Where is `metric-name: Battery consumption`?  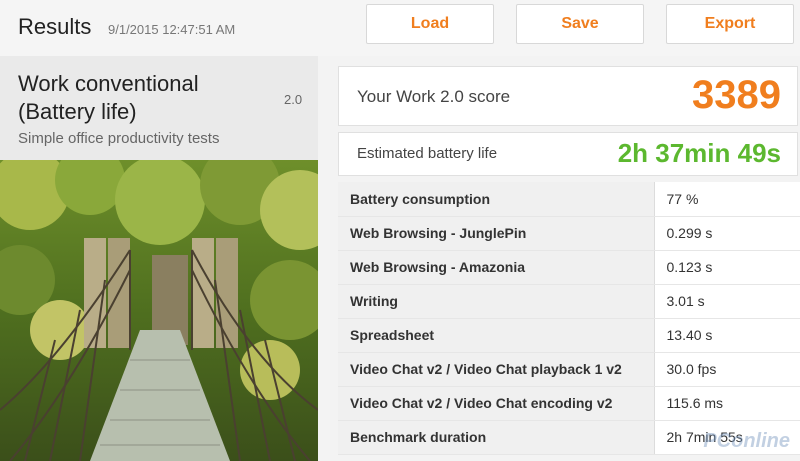 metric-name: Battery consumption is located at coordinates (496, 199).